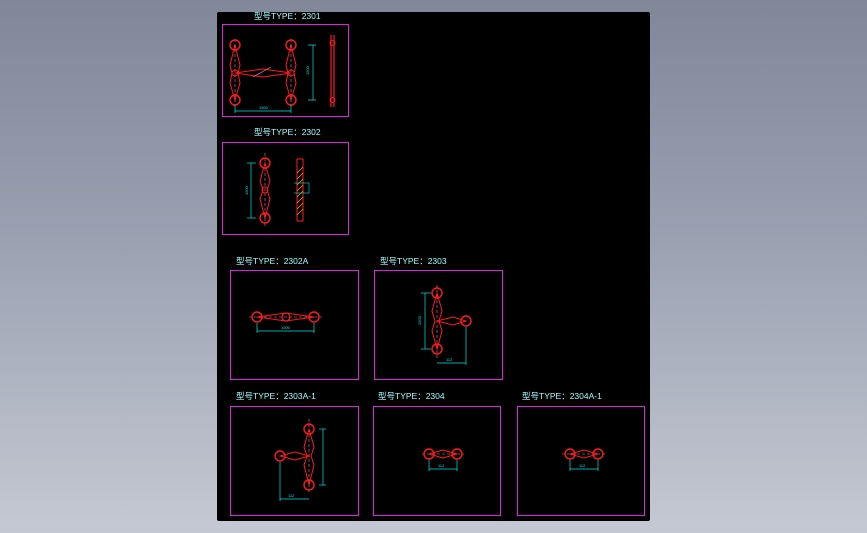 Image resolution: width=867 pixels, height=533 pixels. I want to click on dim-h-2303: 112, so click(449, 359).